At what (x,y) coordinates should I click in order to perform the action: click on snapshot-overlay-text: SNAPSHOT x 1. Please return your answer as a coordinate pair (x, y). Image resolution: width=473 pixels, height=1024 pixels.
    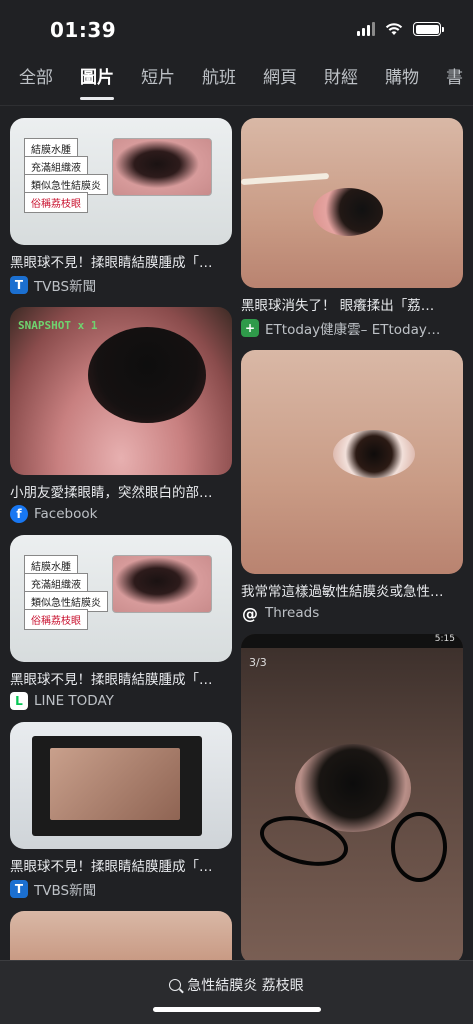
    Looking at the image, I should click on (58, 325).